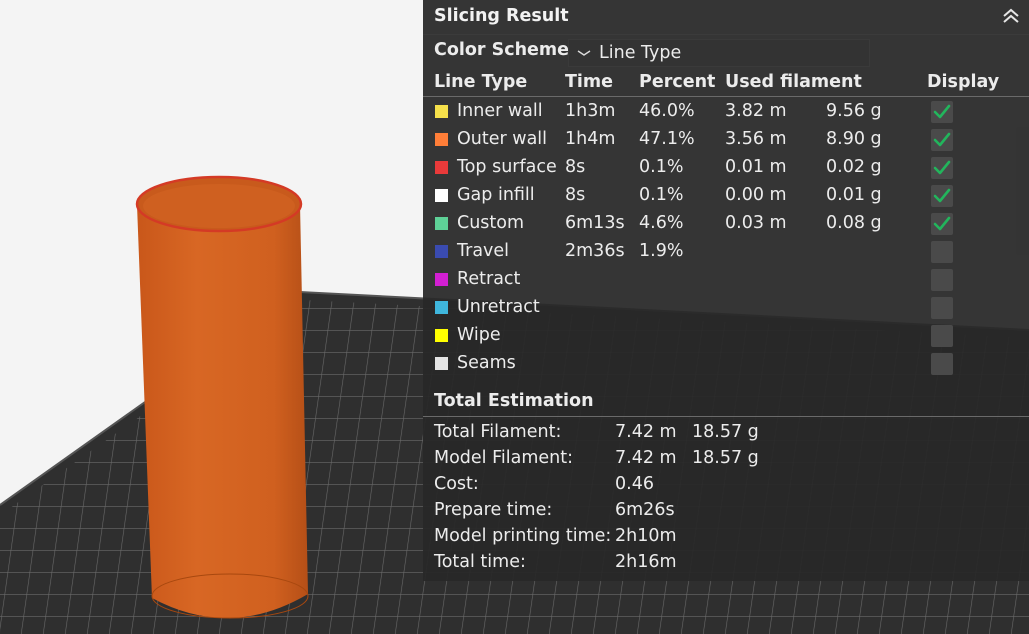  Describe the element at coordinates (661, 251) in the screenshot. I see `line-type-percent: 1.9%` at that location.